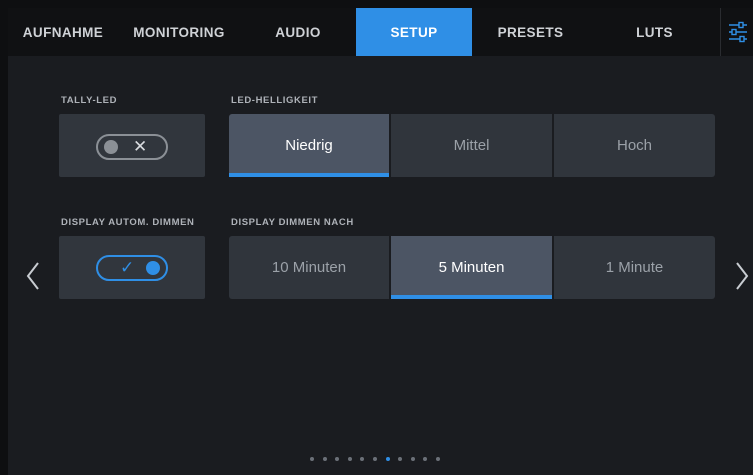 This screenshot has width=753, height=475. I want to click on tab-presets: PRESETS, so click(530, 32).